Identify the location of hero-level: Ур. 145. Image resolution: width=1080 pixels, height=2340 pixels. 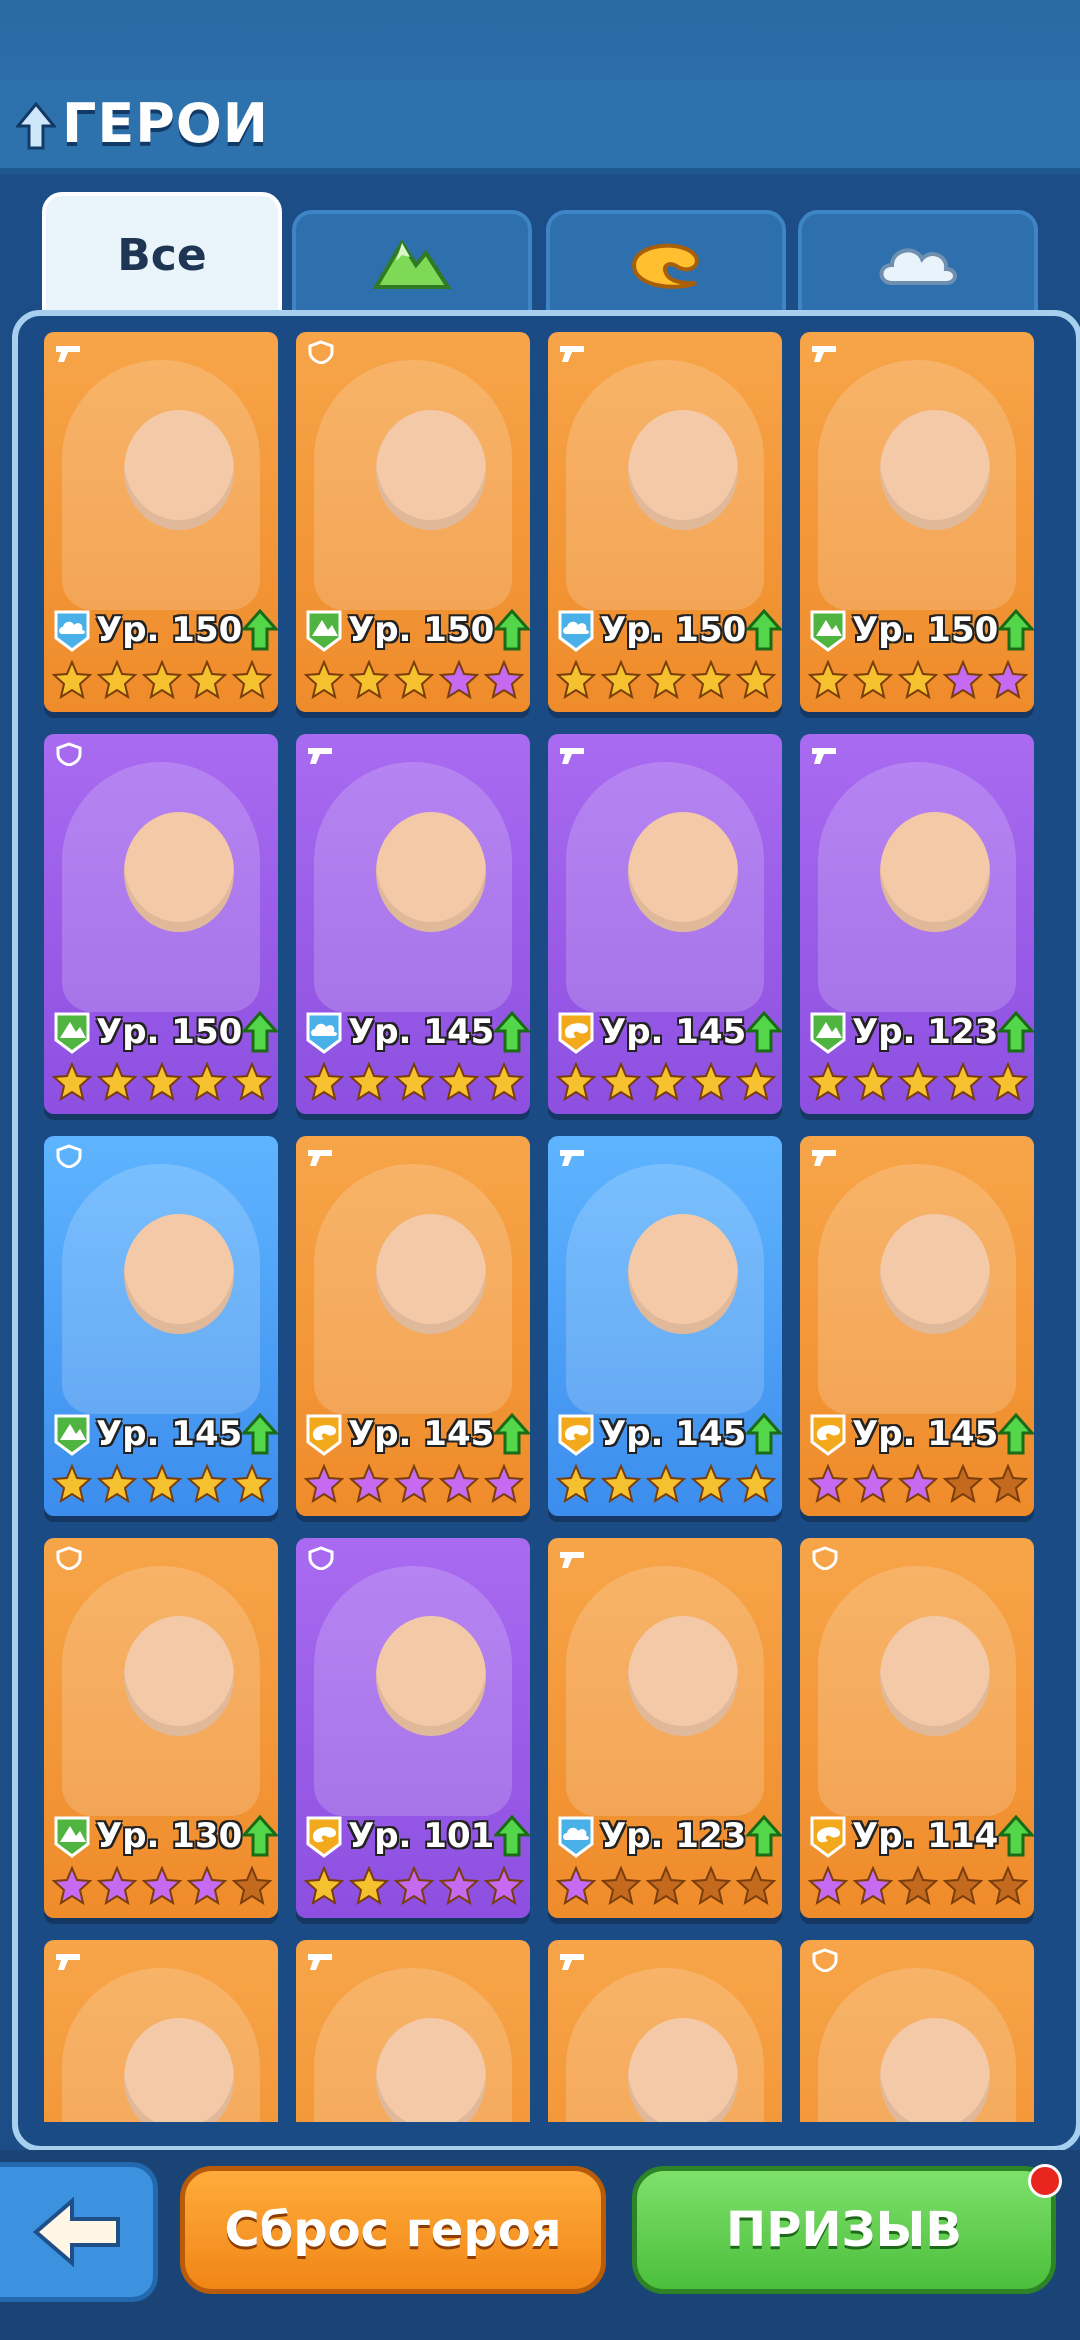
(421, 1434).